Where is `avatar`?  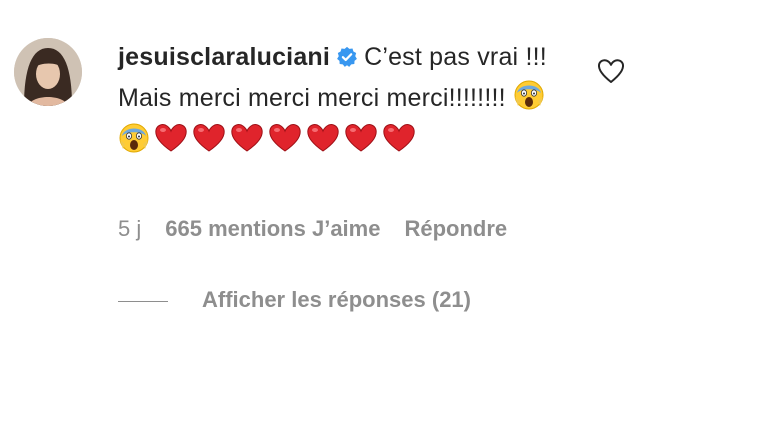 avatar is located at coordinates (48, 72).